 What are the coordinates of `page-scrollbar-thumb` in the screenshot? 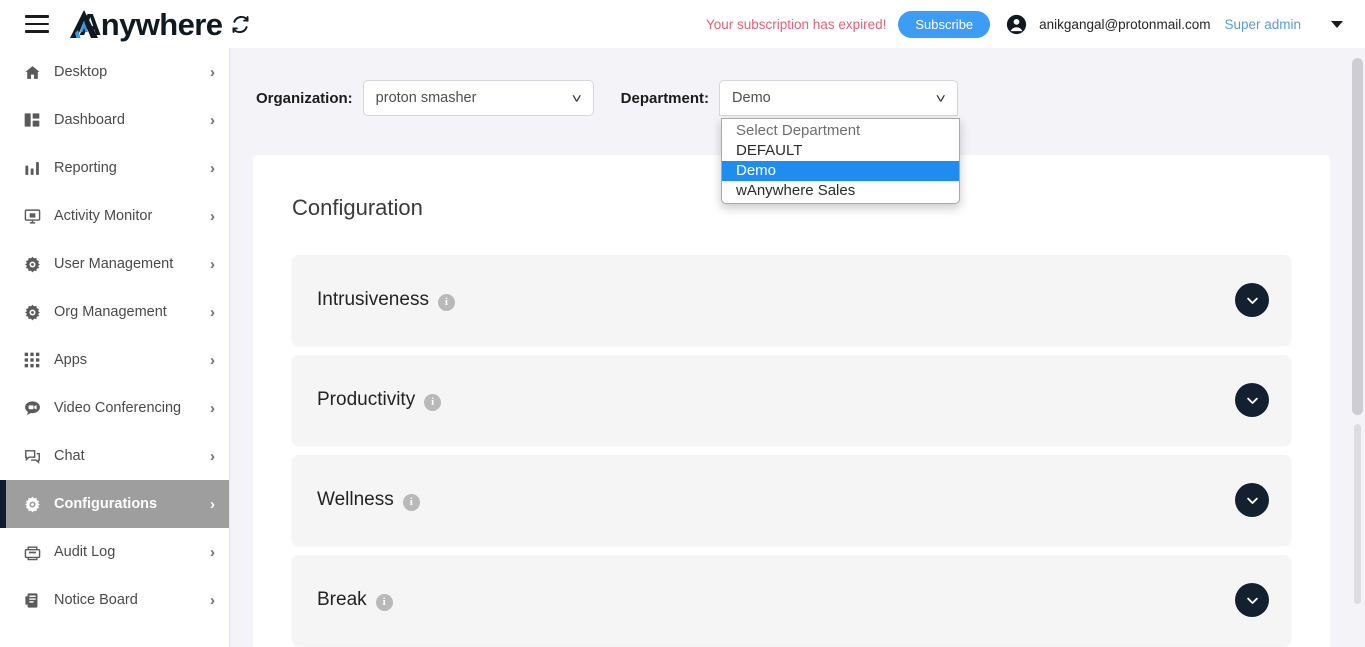 It's located at (1357, 236).